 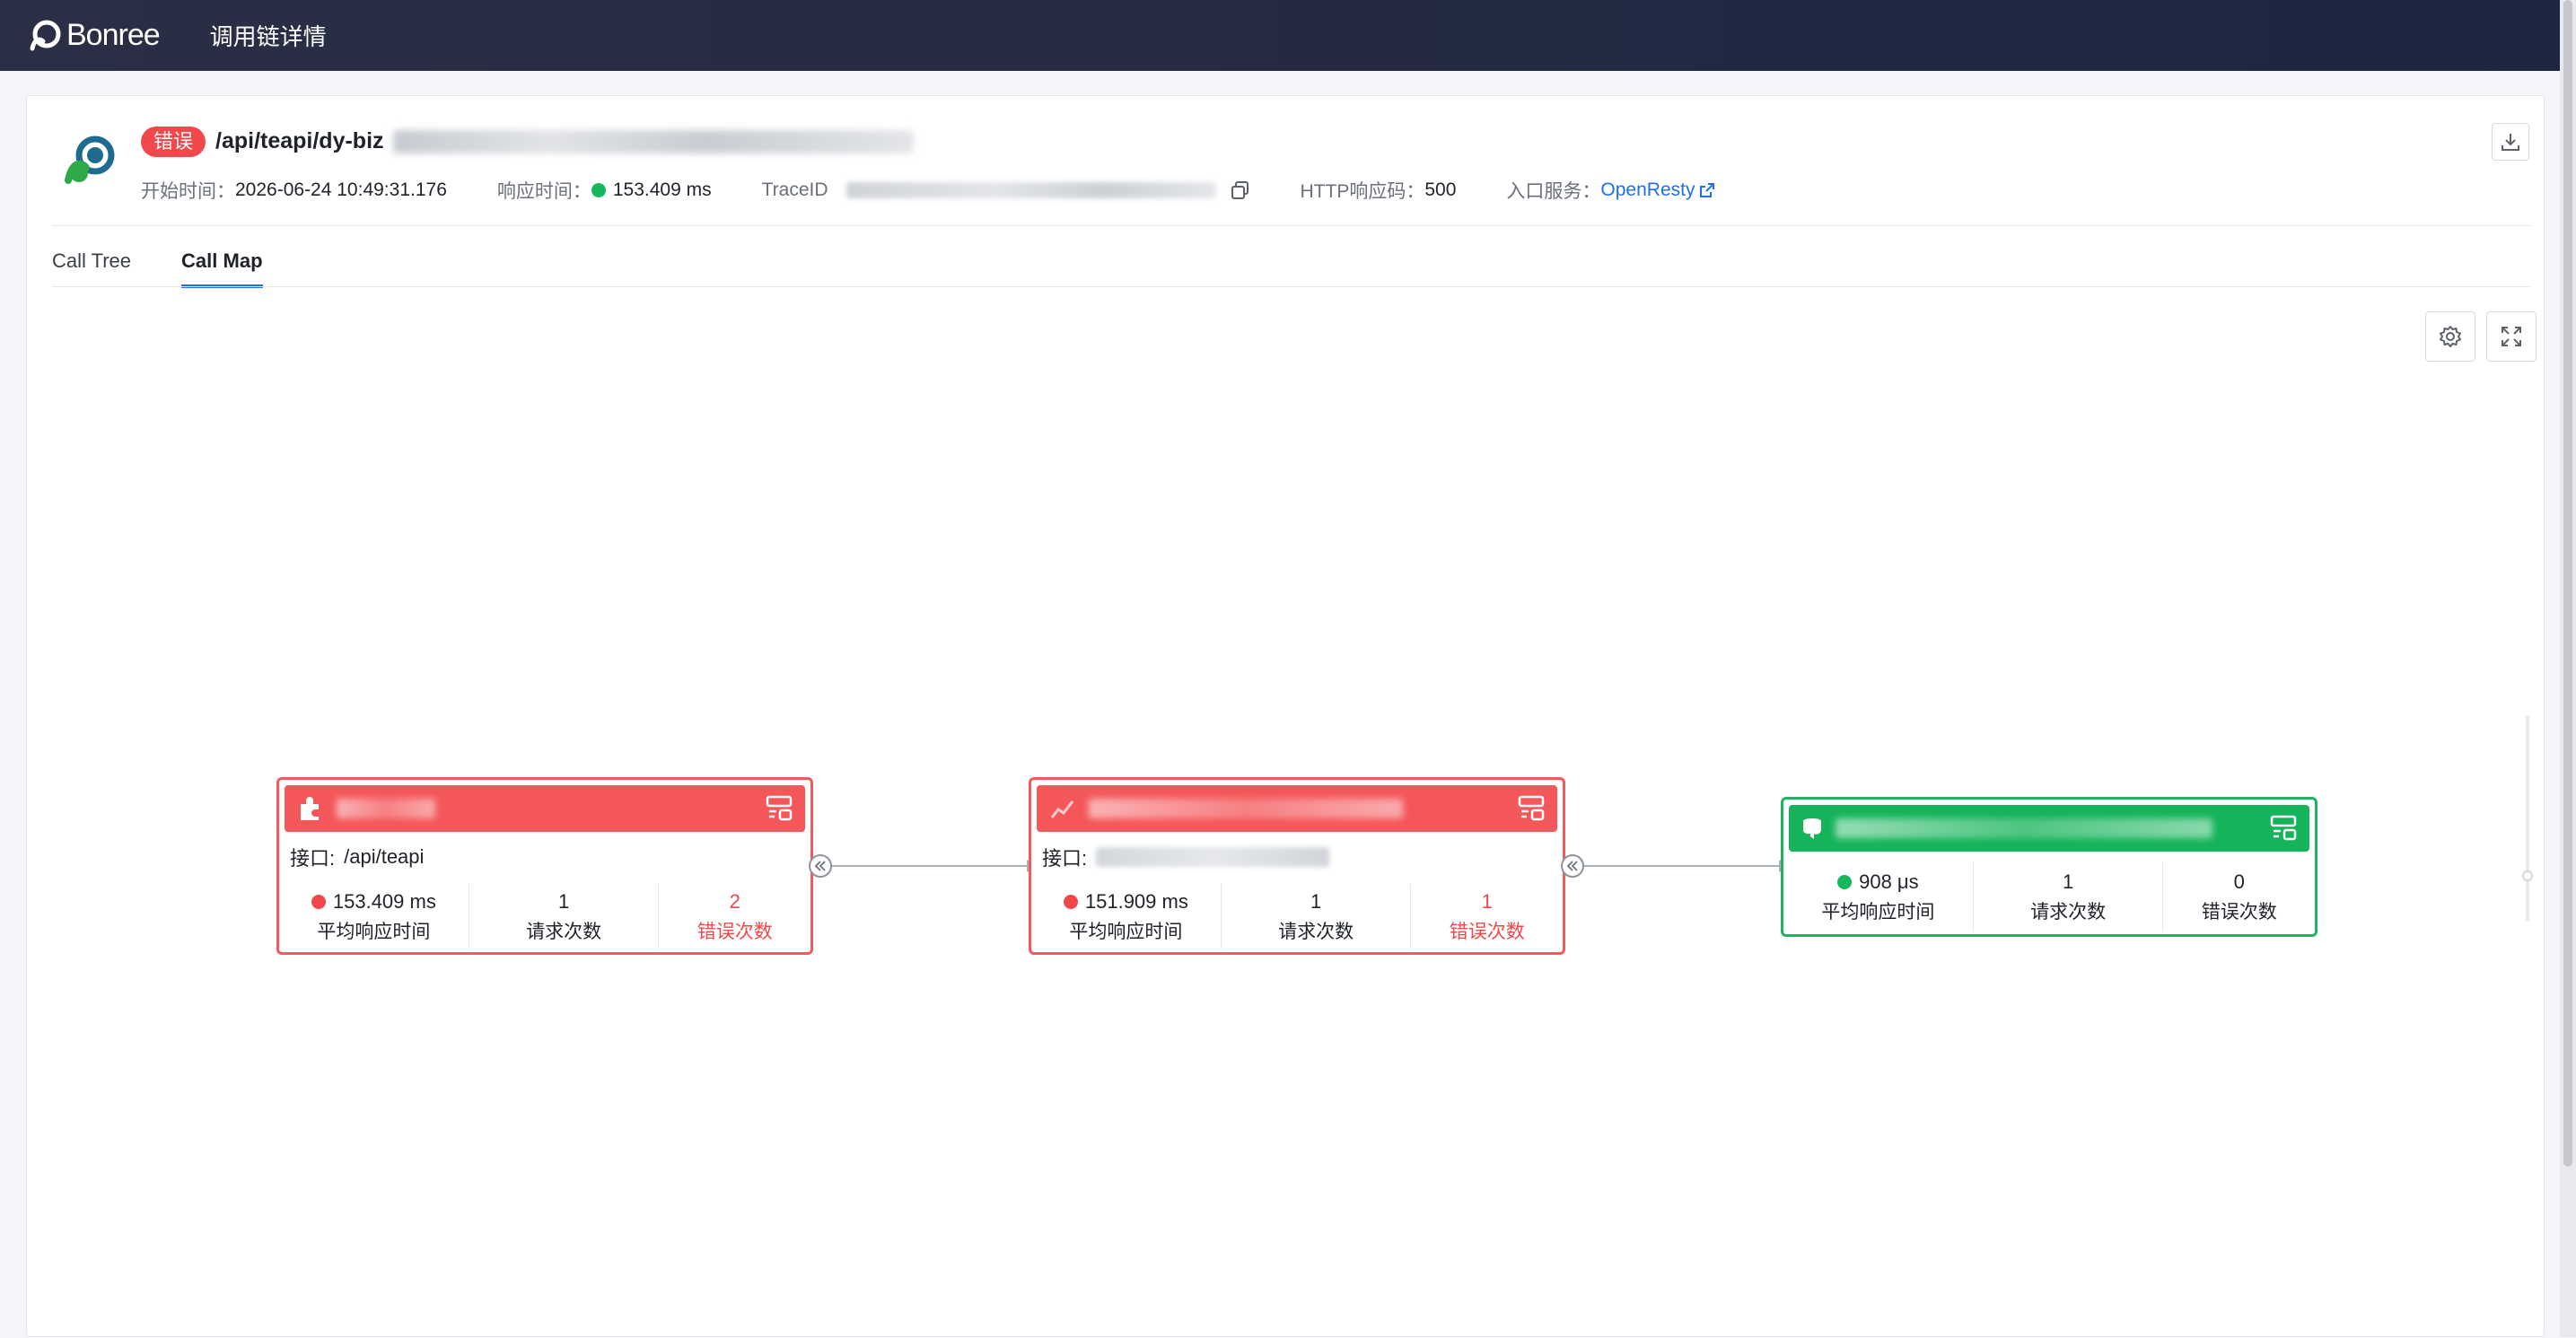 I want to click on database-icon, so click(x=1812, y=828).